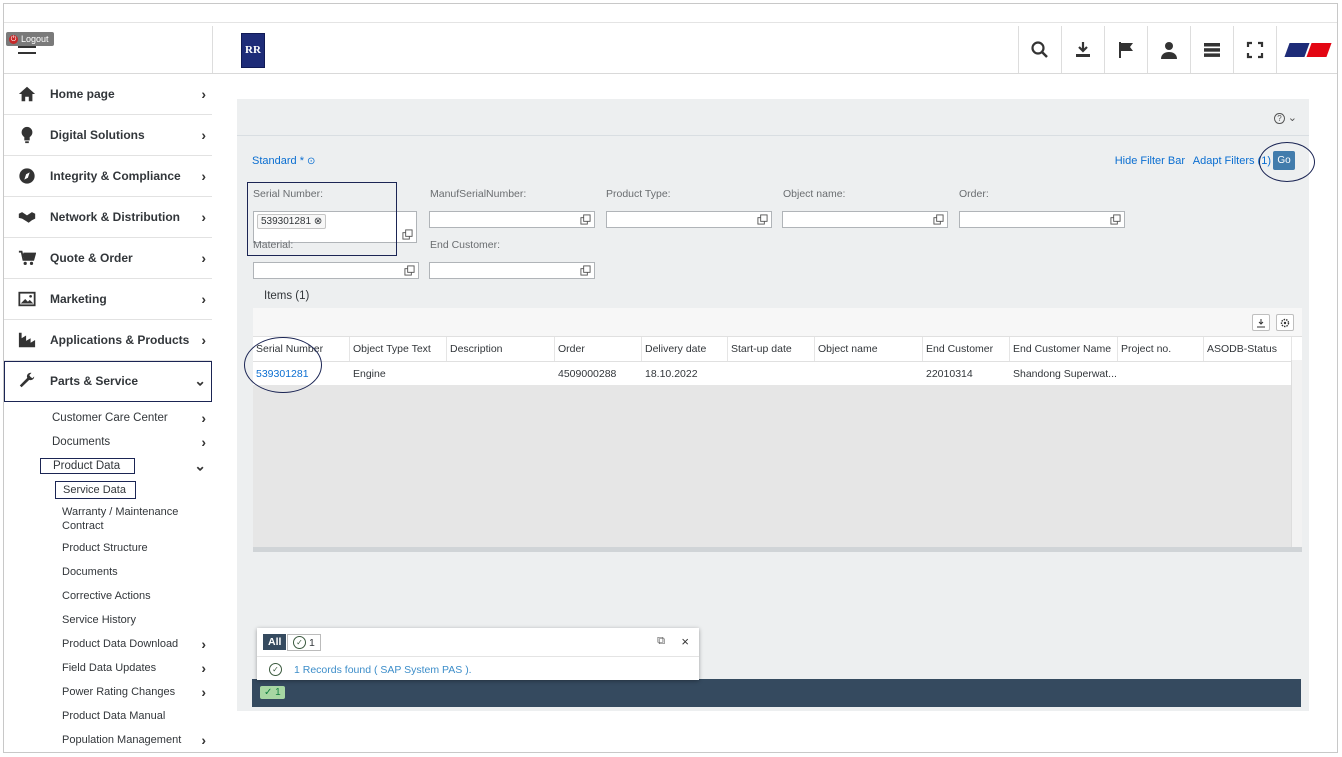  Describe the element at coordinates (119, 692) in the screenshot. I see `sidebar-subsubitem-label: Power Rating Changes` at that location.